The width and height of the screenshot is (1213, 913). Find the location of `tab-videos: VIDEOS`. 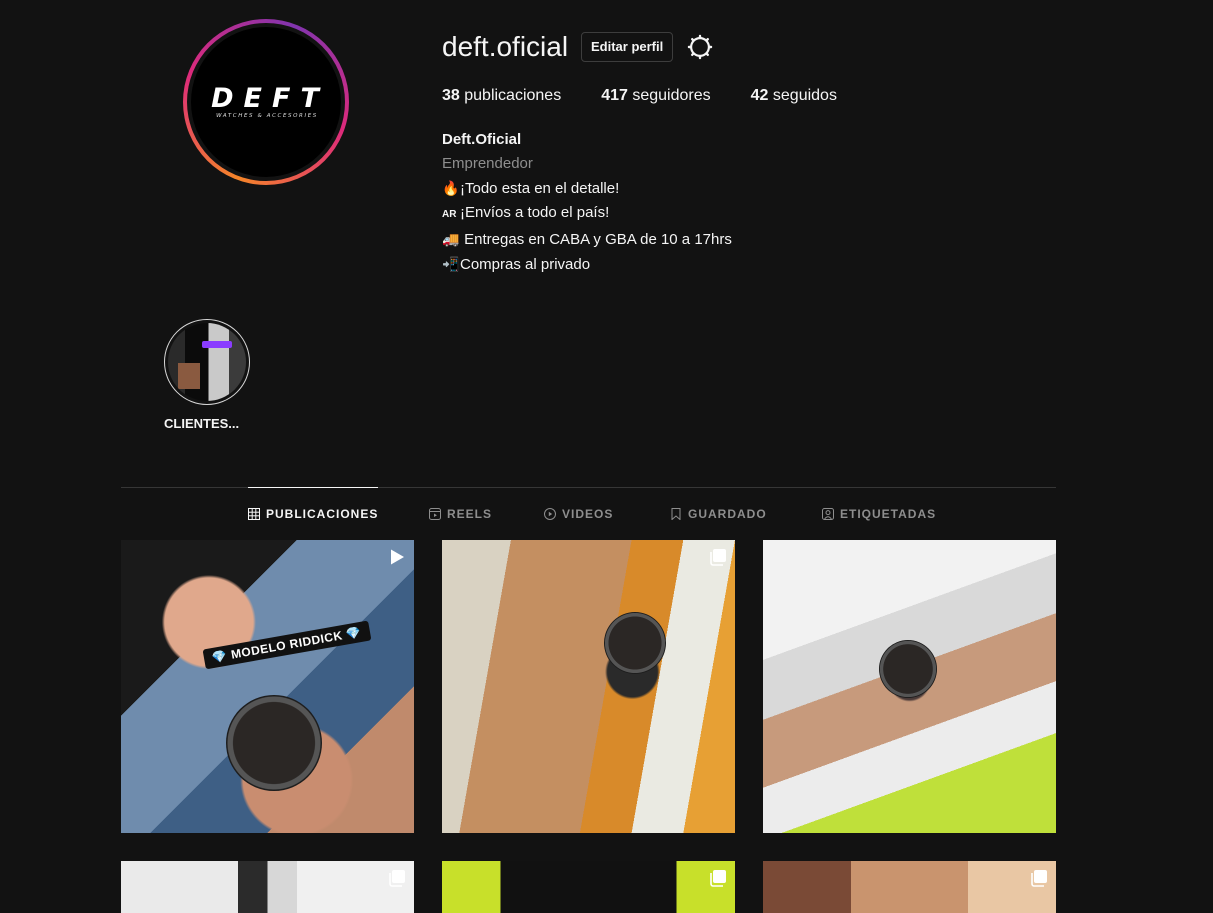

tab-videos: VIDEOS is located at coordinates (578, 514).